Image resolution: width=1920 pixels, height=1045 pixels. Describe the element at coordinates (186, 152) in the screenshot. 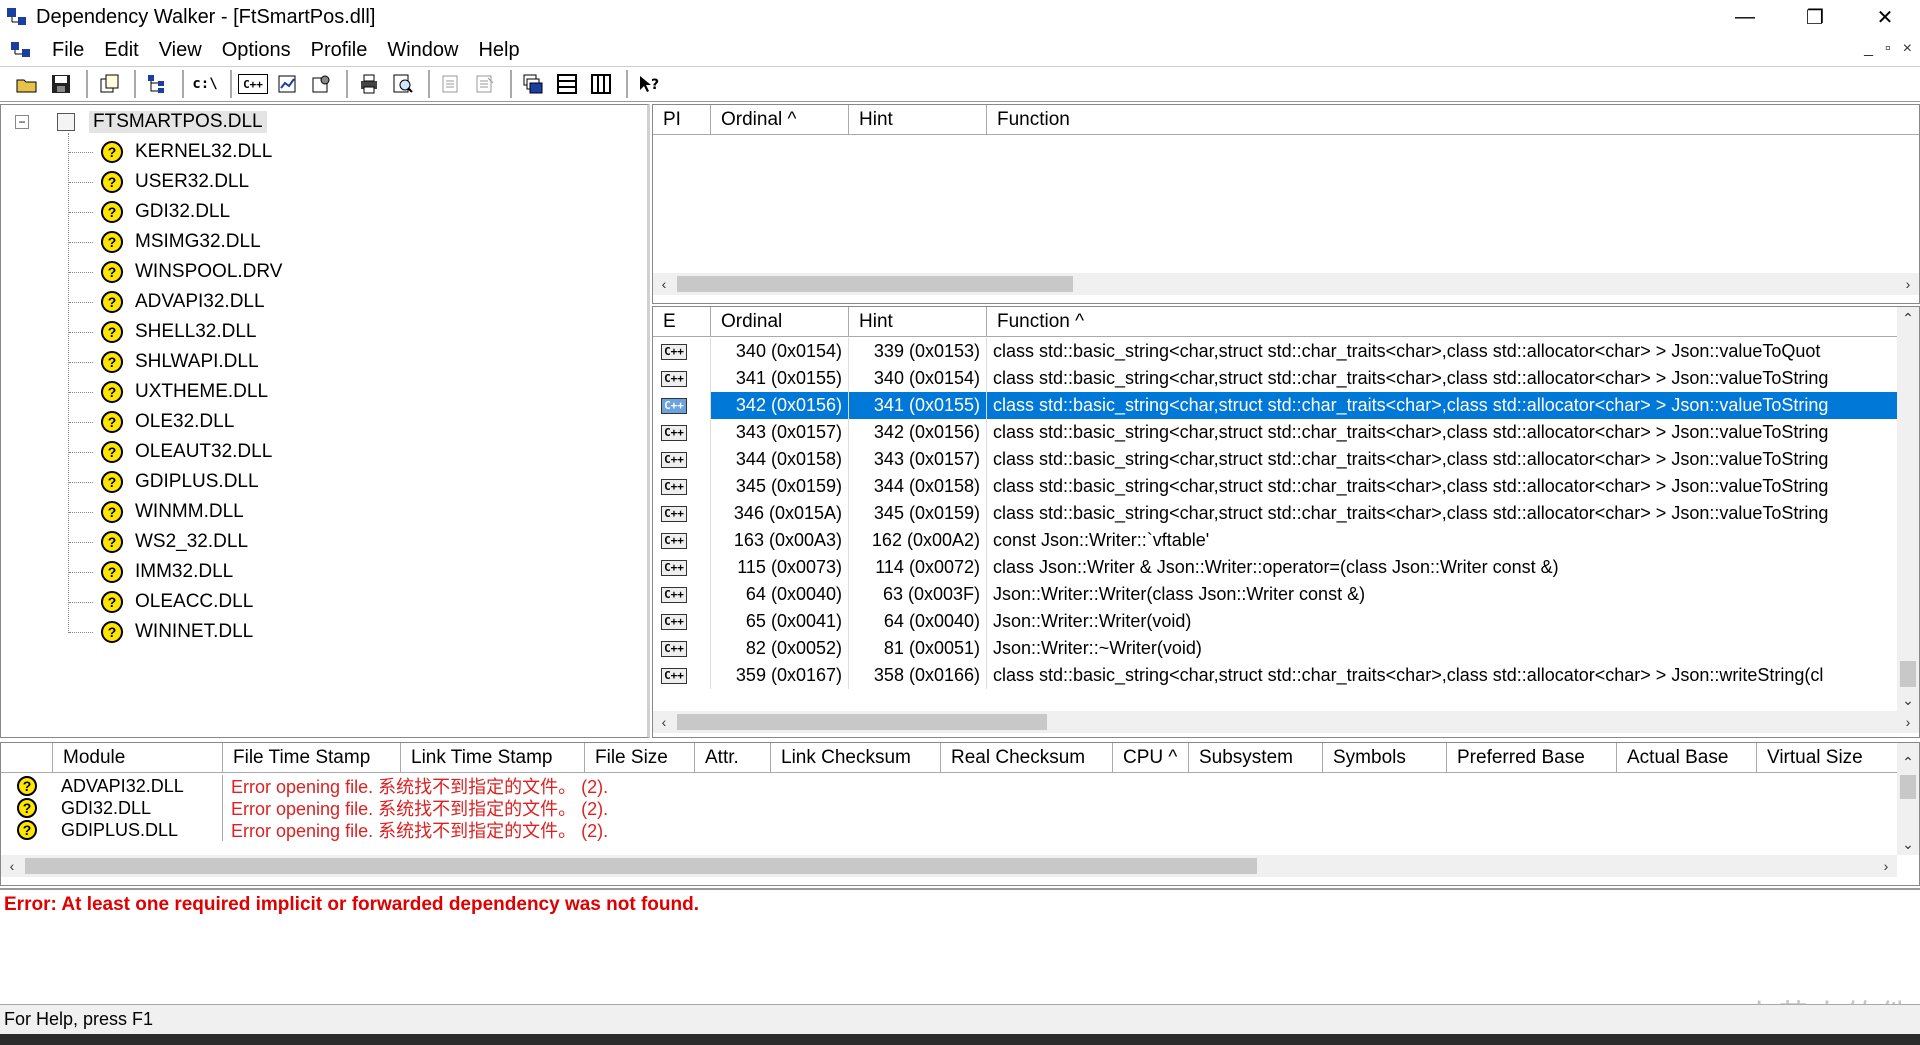

I see `tree-item: ? KERNEL32.DLL` at that location.